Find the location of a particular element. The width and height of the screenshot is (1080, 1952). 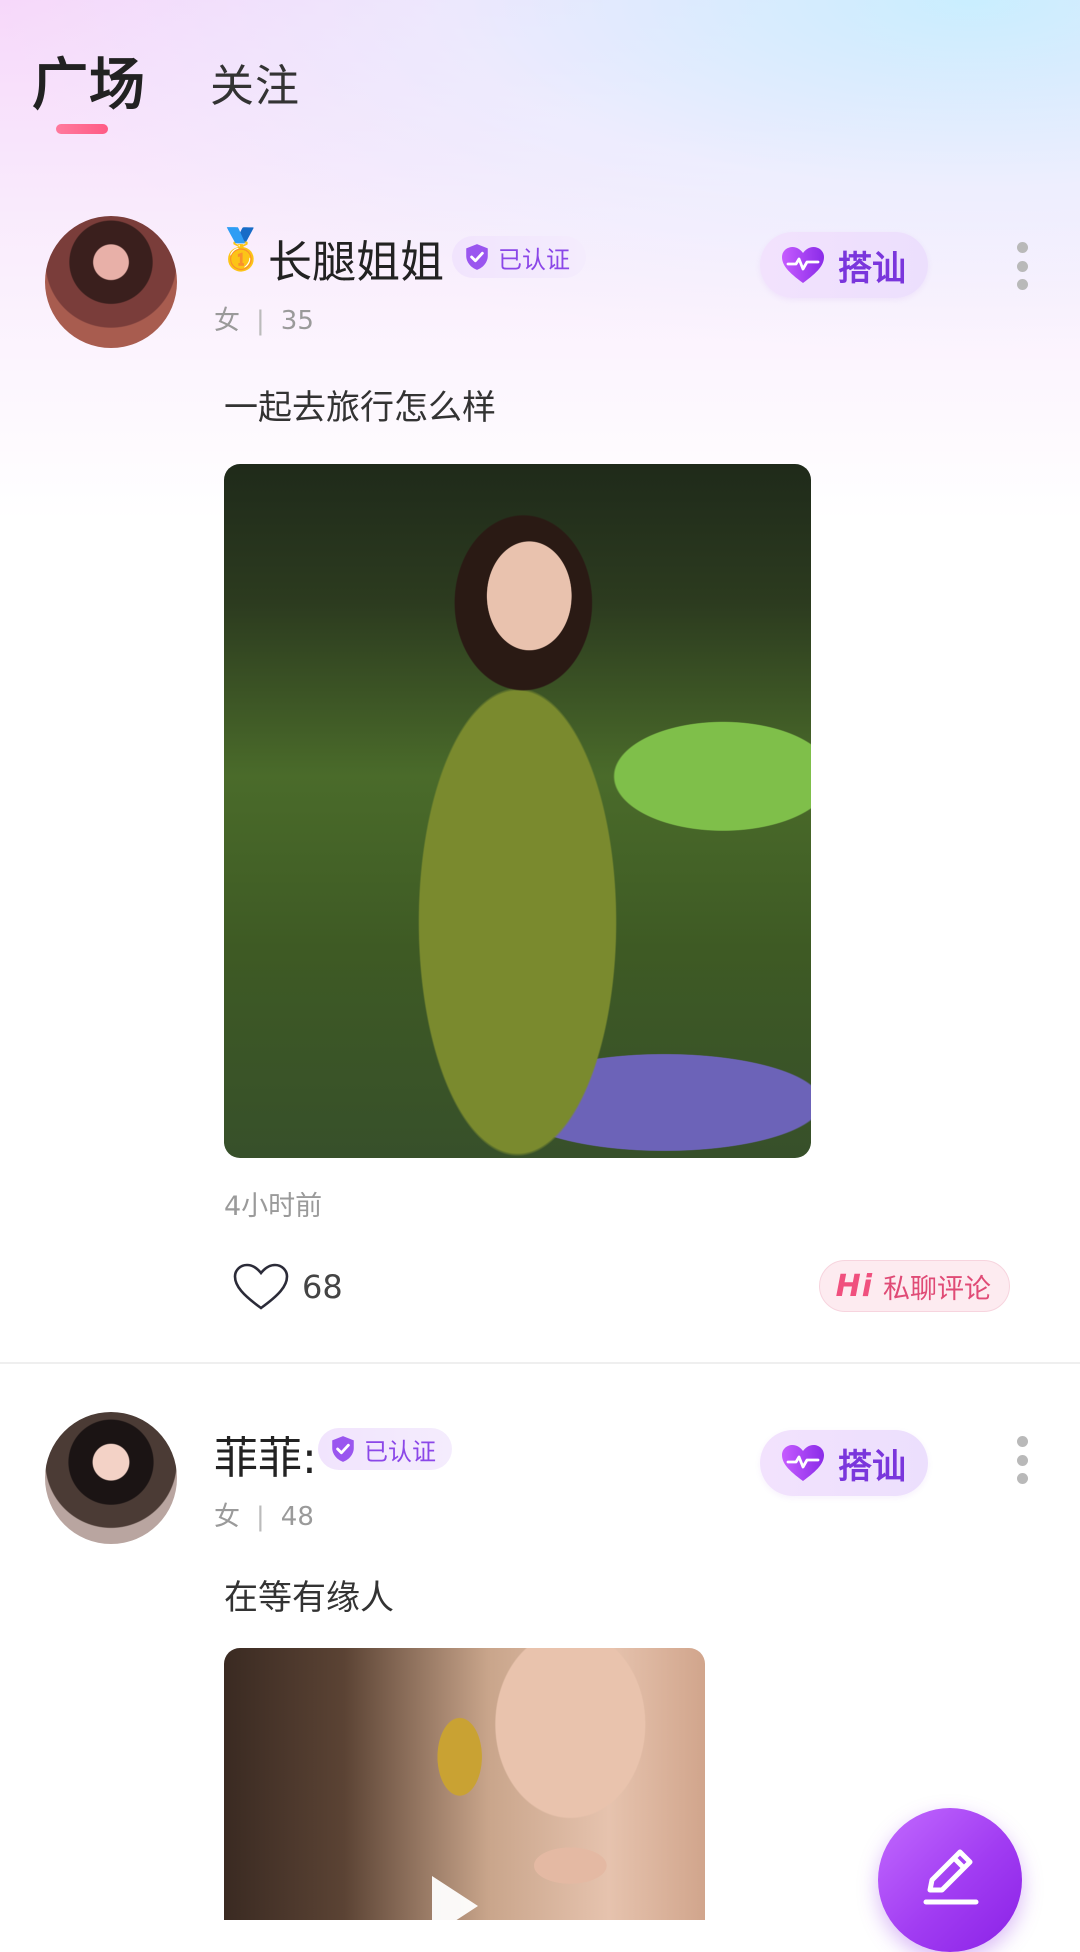

user-meta: 女 | 35 is located at coordinates (264, 318).